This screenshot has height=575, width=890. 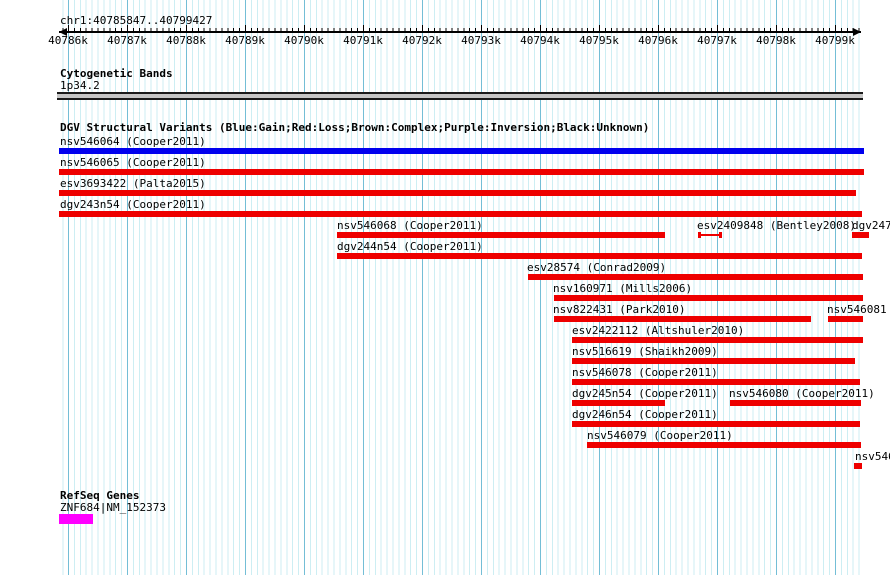 What do you see at coordinates (599, 40) in the screenshot?
I see `ruler-tick-label: 40795k` at bounding box center [599, 40].